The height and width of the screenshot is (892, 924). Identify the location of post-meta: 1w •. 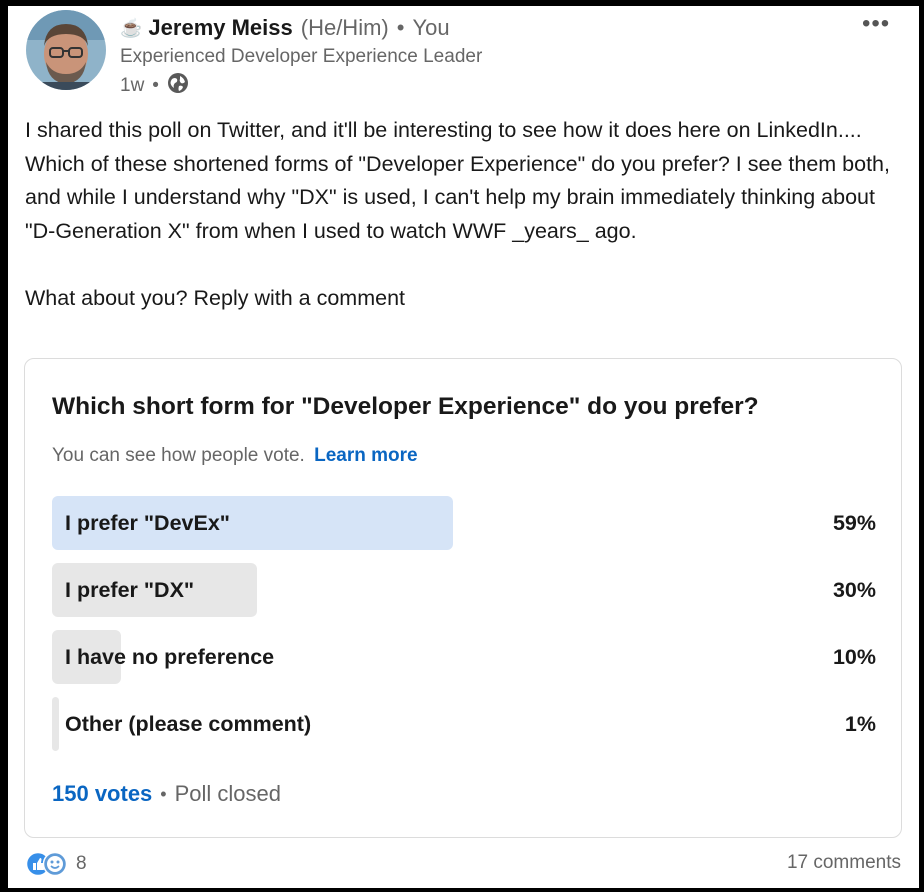
(154, 86).